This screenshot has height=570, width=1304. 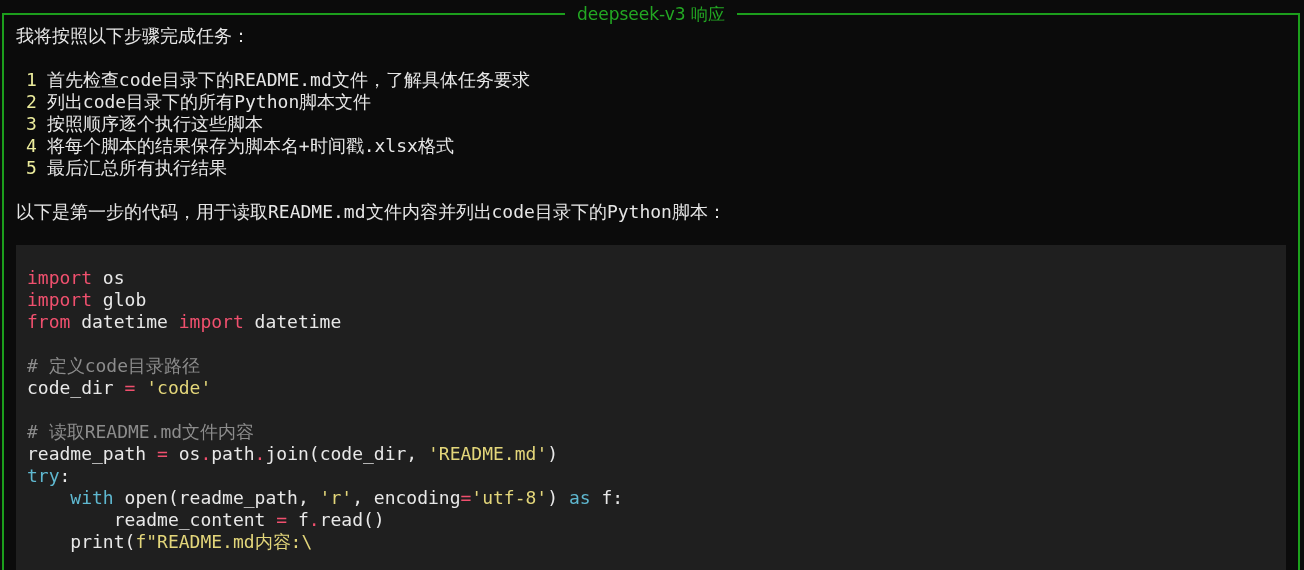 I want to click on step-text: 将每个脚本的结果保存为脚本名+时间戳.xlsx格式, so click(x=250, y=146).